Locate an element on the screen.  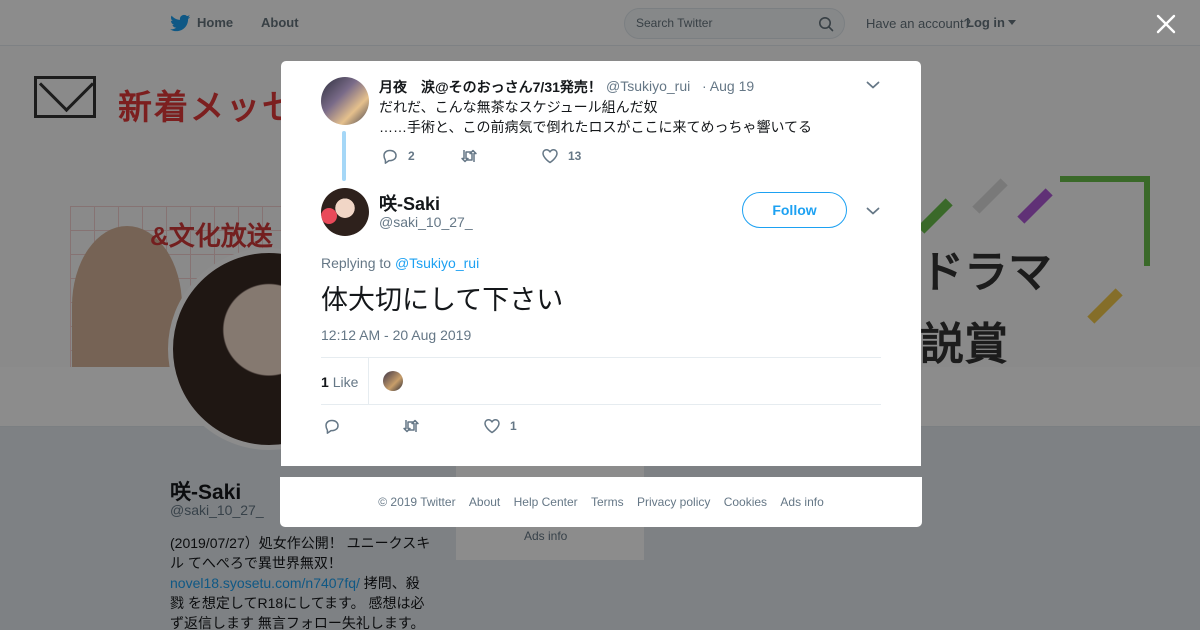
reply-count: 2 is located at coordinates (411, 156).